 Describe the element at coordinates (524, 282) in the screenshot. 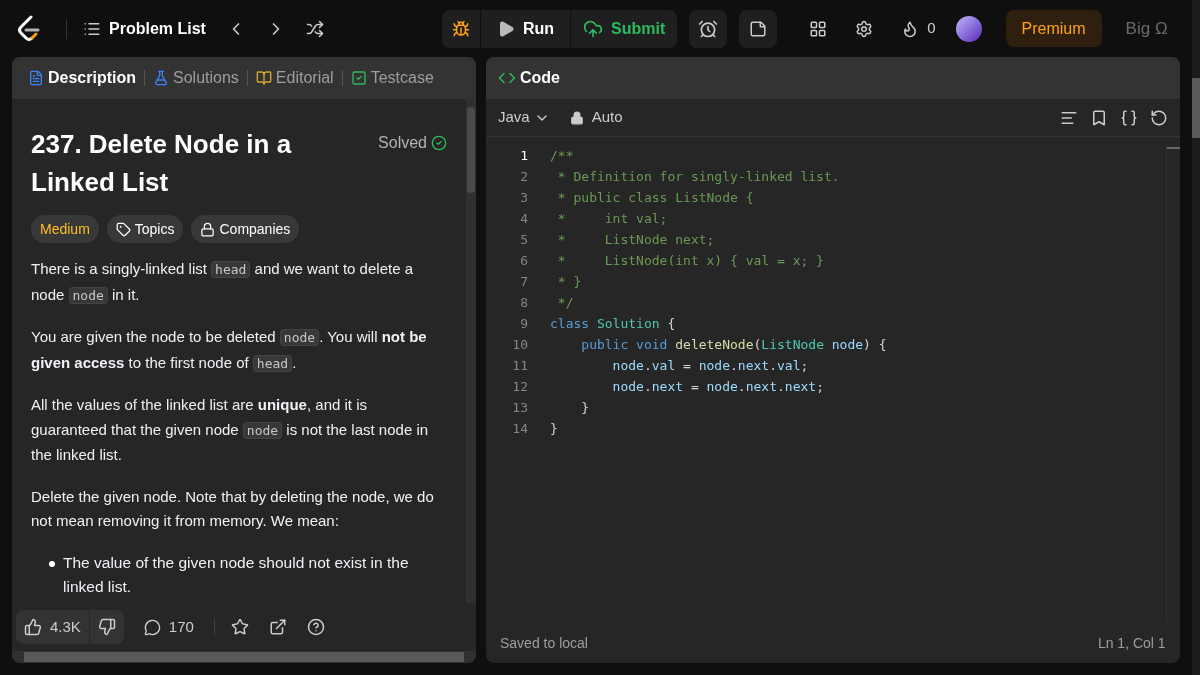

I see `line-number: 7` at that location.